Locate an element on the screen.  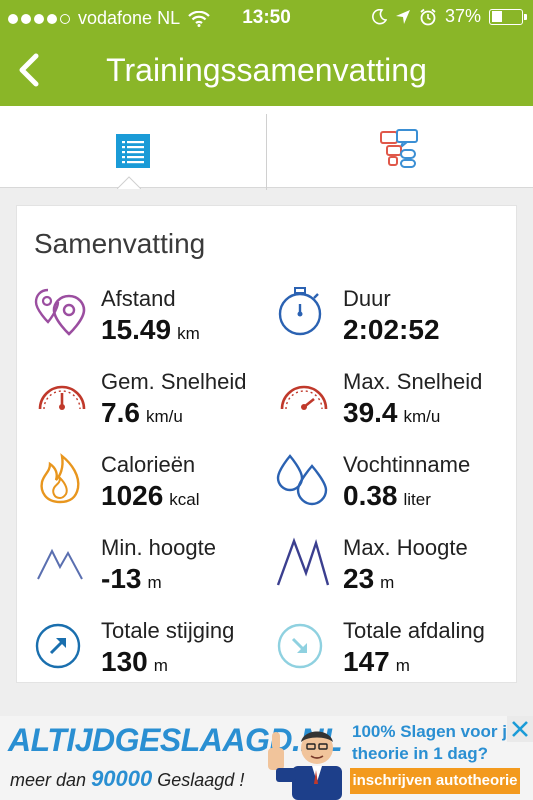
tab-summary is located at coordinates (133, 147).